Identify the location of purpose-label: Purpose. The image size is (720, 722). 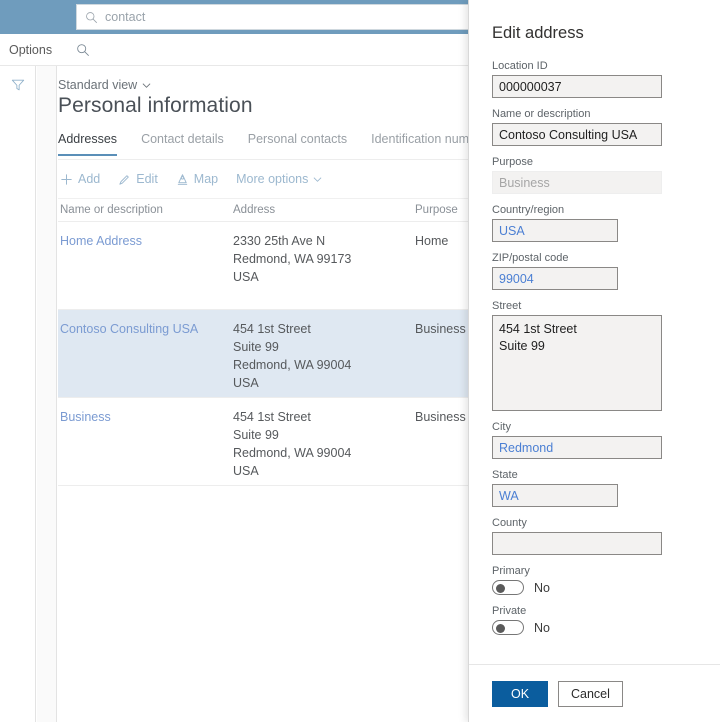
(512, 162).